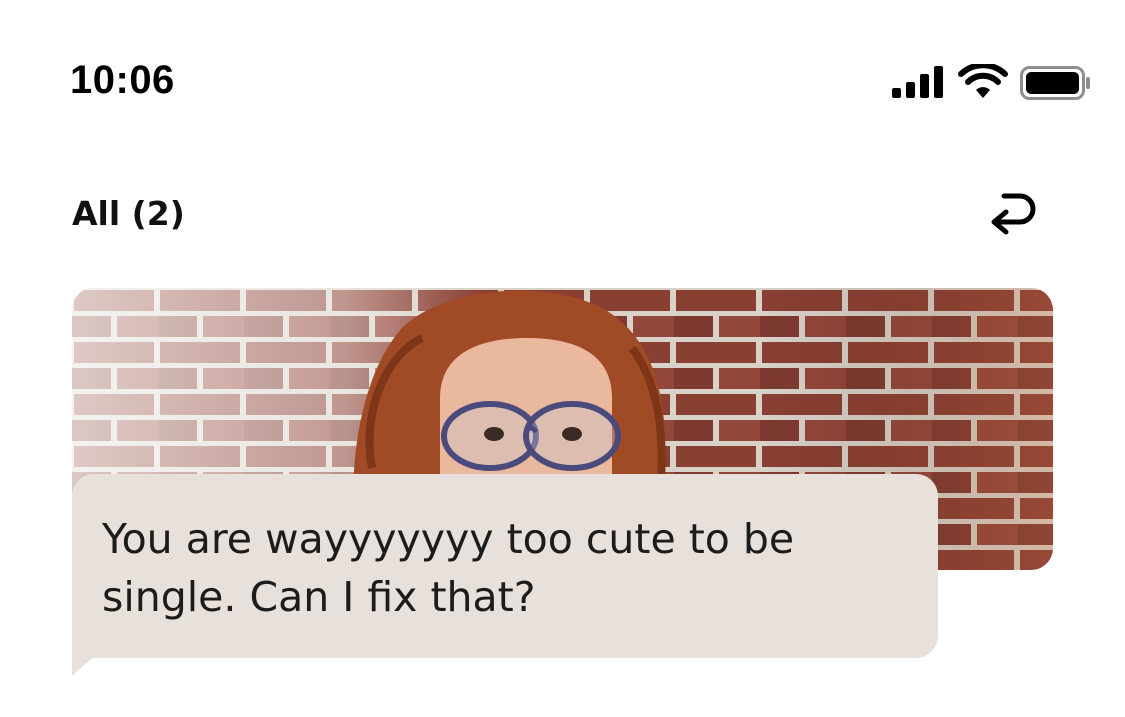 Image resolution: width=1125 pixels, height=717 pixels. Describe the element at coordinates (128, 213) in the screenshot. I see `filter-all-label: All (2)` at that location.